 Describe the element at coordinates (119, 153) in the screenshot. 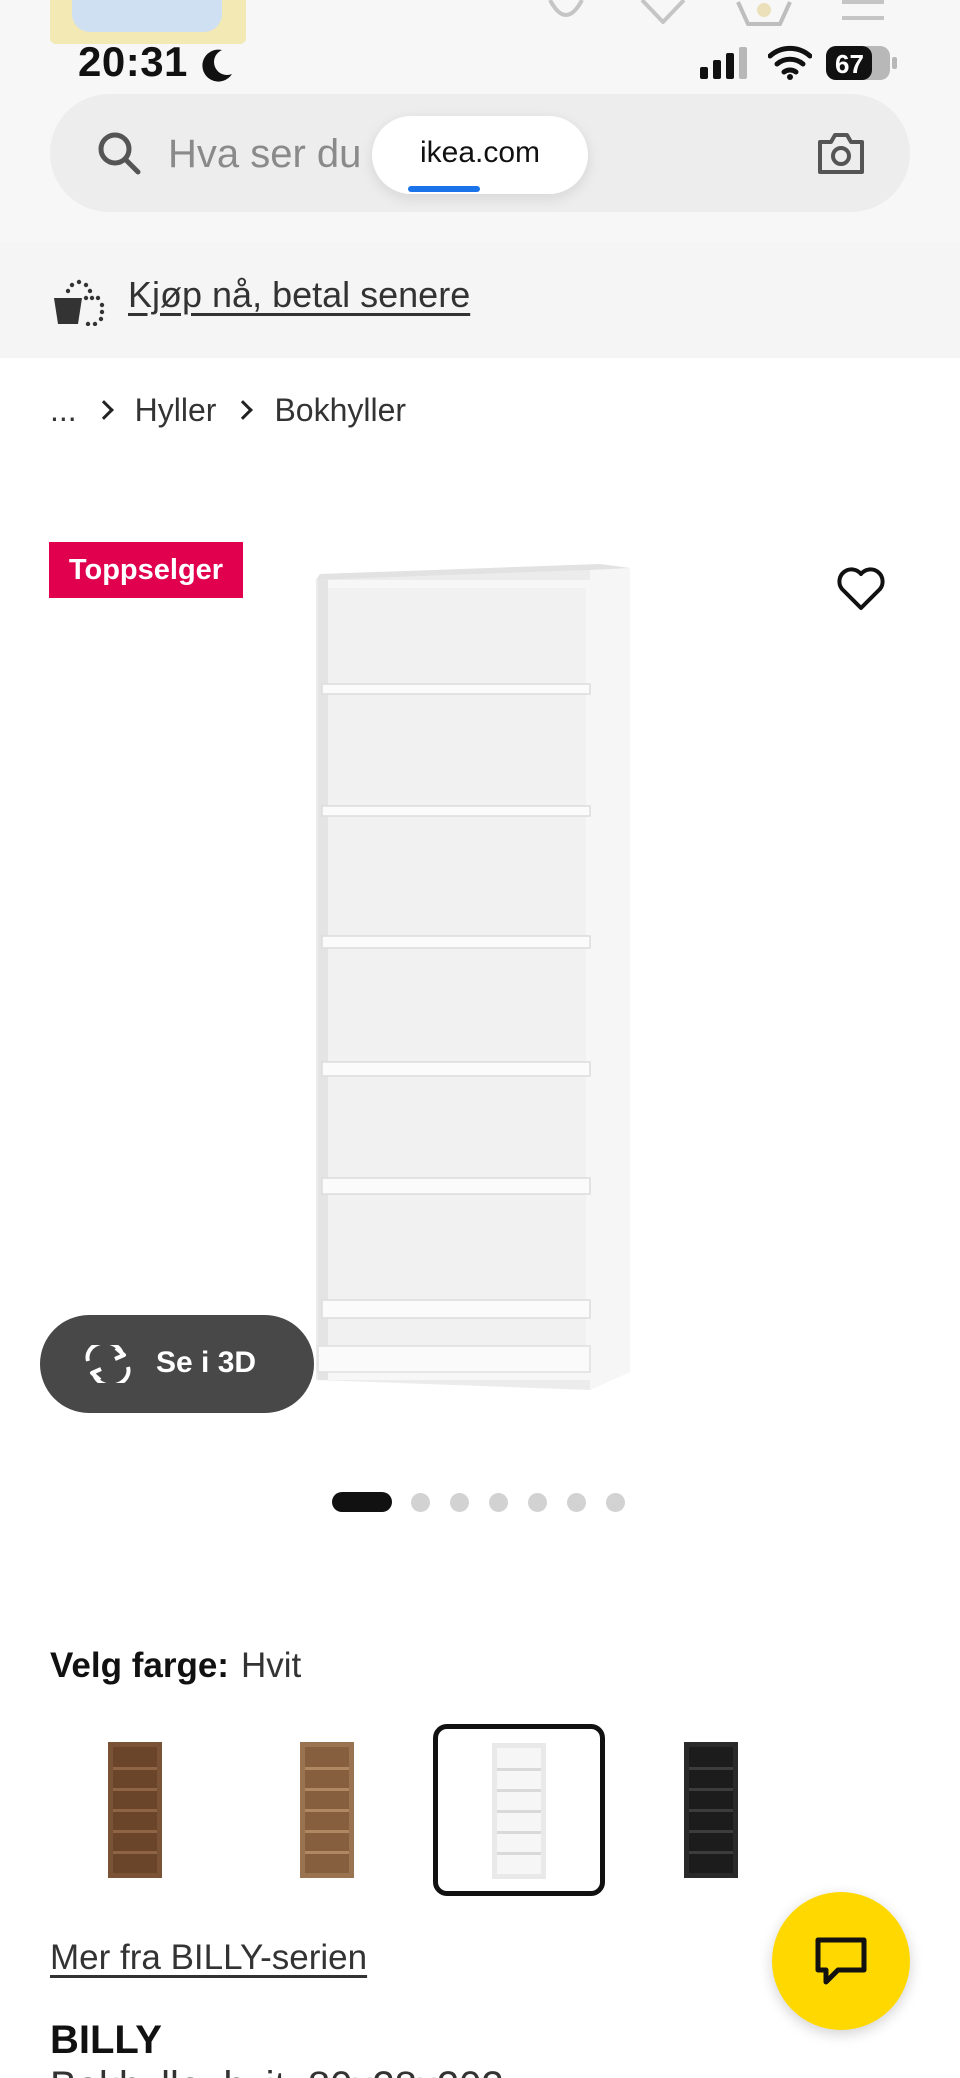

I see `search-icon` at that location.